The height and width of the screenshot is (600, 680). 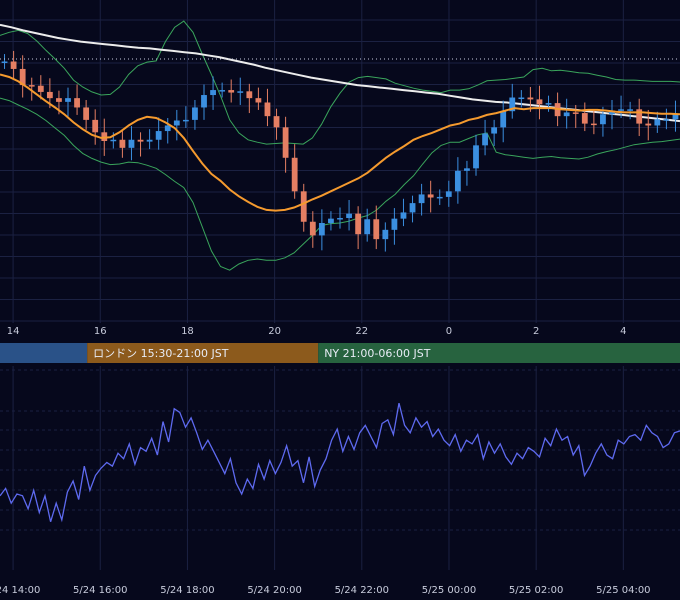 I want to click on price-tick-label: 4, so click(x=623, y=331).